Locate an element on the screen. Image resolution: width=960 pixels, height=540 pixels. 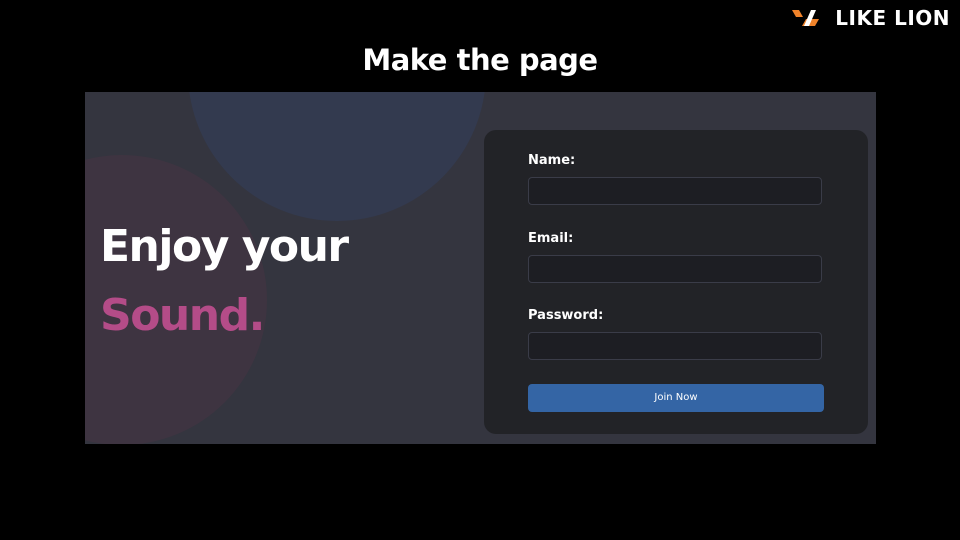
email-input is located at coordinates (675, 269).